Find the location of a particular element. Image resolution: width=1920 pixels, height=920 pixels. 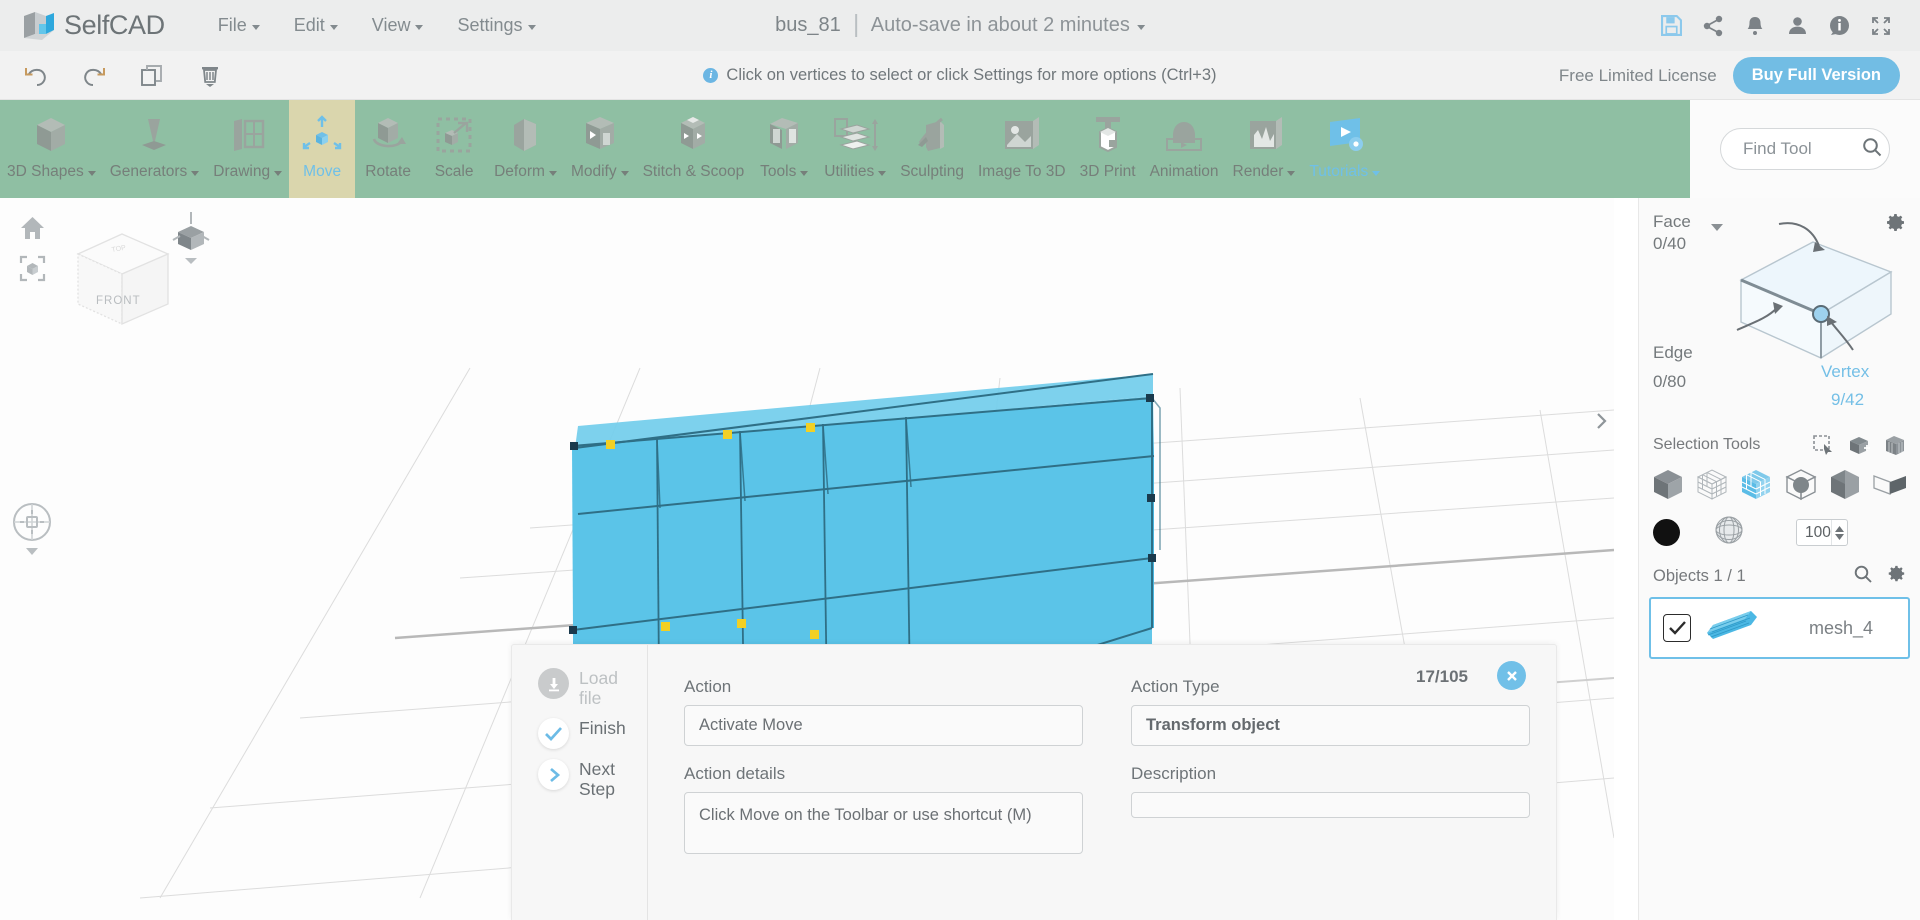

object-visibility-checkbox is located at coordinates (1677, 628).